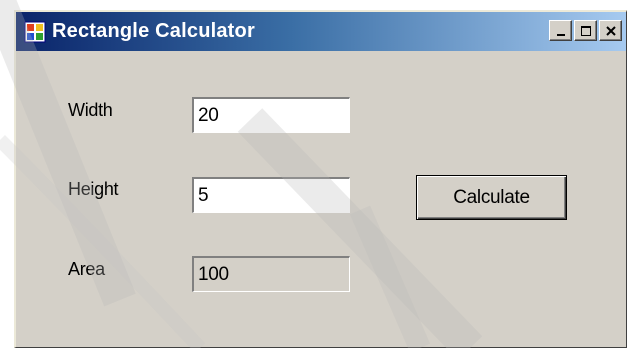 The height and width of the screenshot is (348, 627). What do you see at coordinates (90, 110) in the screenshot?
I see `width-label: Width` at bounding box center [90, 110].